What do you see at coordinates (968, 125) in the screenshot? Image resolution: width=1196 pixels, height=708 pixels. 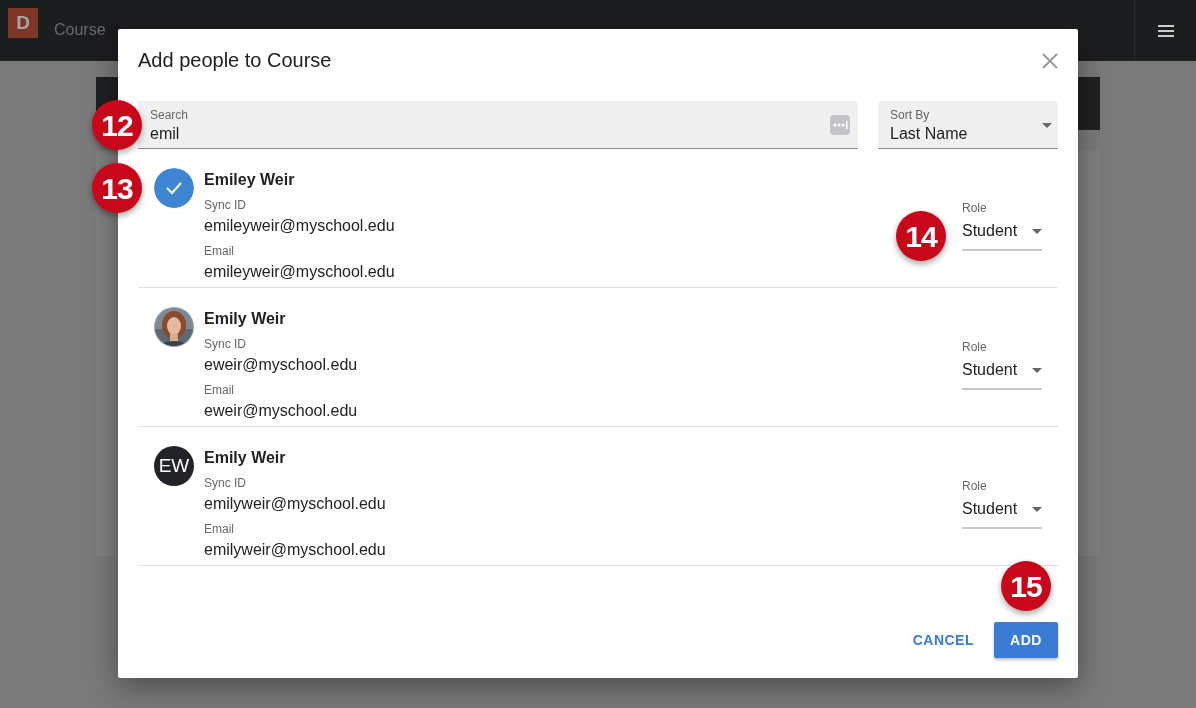 I see `sort-dropdown: Sort By Last Name` at bounding box center [968, 125].